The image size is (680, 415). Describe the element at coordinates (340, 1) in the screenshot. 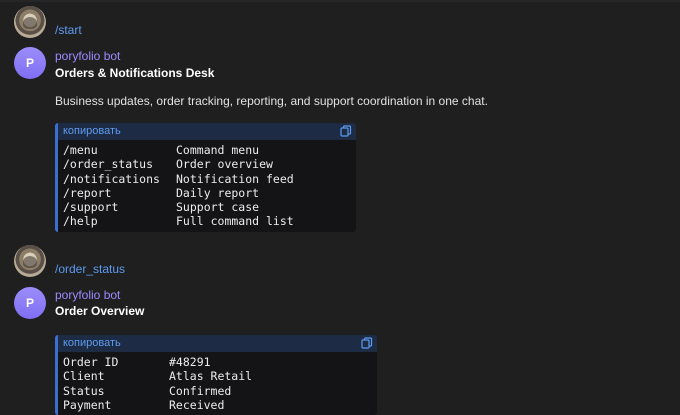

I see `top-divider` at that location.